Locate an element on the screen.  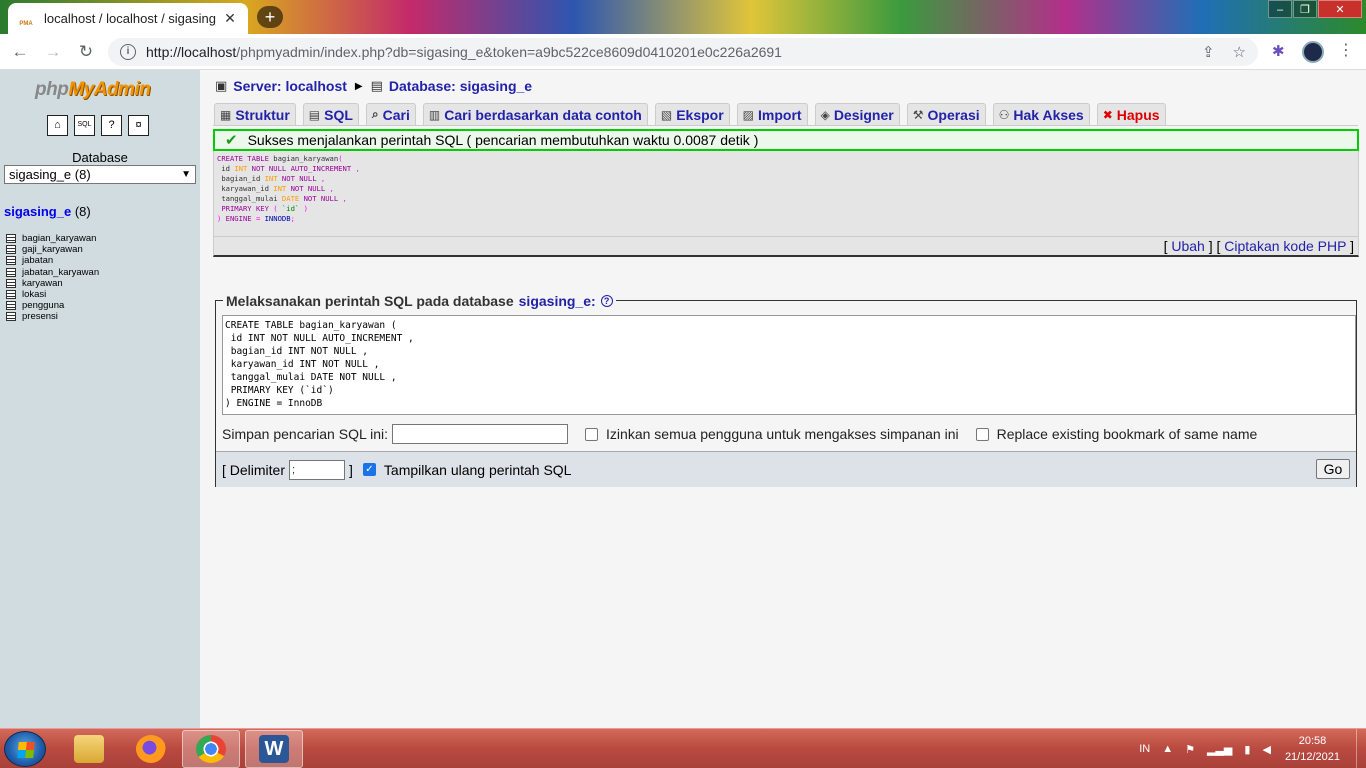
sidebar-table-item: jabatan_karyawan is located at coordinates (52, 272).